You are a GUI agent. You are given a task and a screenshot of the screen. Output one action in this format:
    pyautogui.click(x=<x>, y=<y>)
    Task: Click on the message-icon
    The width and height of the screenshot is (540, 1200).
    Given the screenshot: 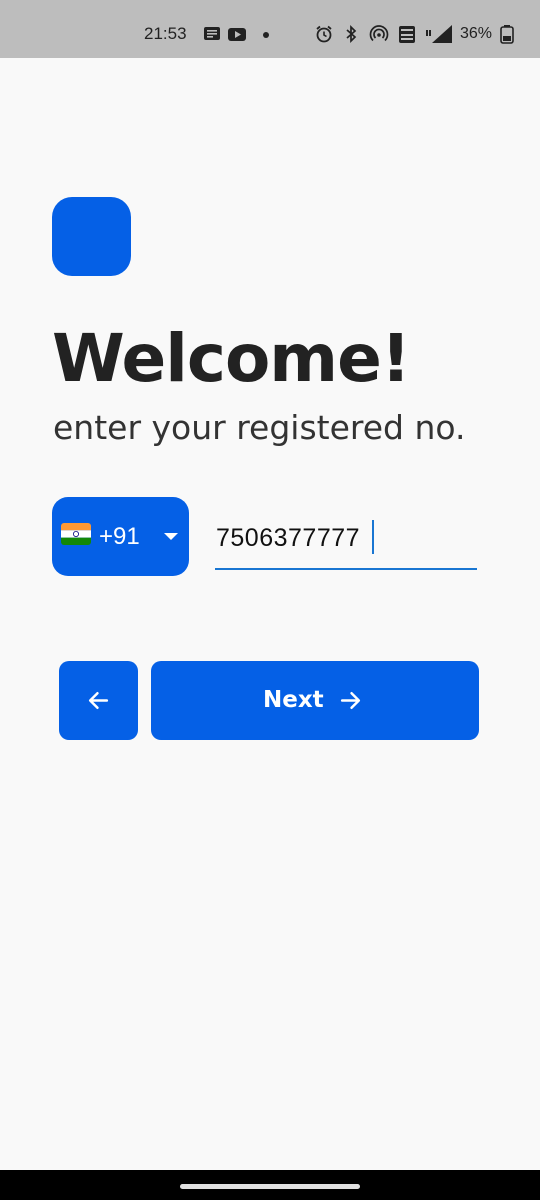 What is the action you would take?
    pyautogui.click(x=212, y=33)
    